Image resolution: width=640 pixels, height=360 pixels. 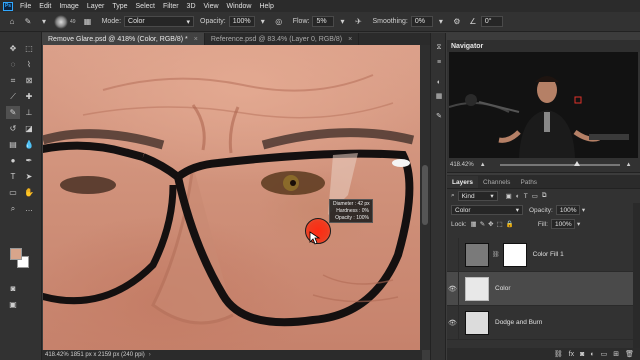 What do you see at coordinates (279, 22) in the screenshot?
I see `pressure-opacity-icon: ◎` at bounding box center [279, 22].